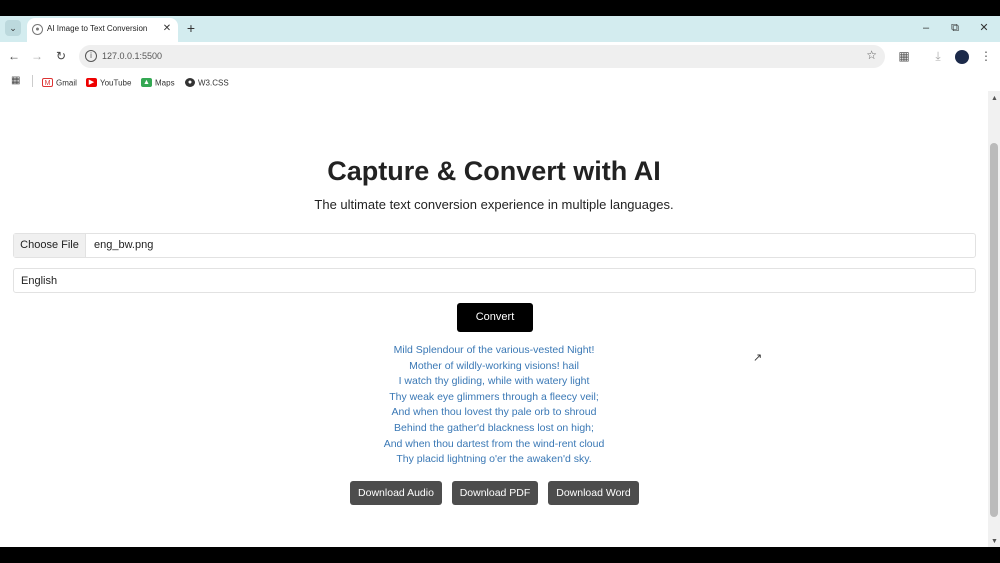 The height and width of the screenshot is (563, 1000). What do you see at coordinates (994, 541) in the screenshot?
I see `scroll-down-arrow-icon: ▼` at bounding box center [994, 541].